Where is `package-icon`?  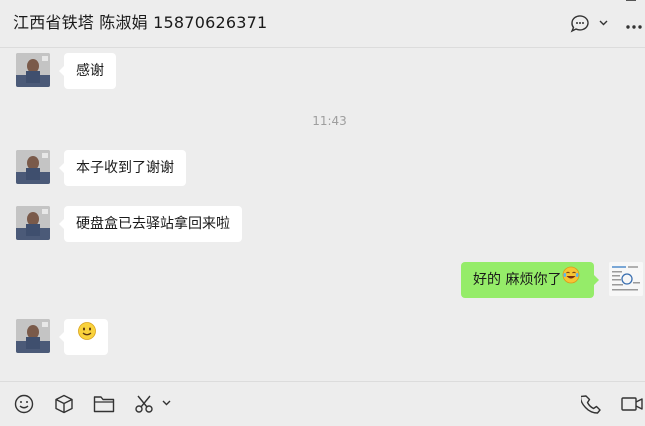 package-icon is located at coordinates (64, 404).